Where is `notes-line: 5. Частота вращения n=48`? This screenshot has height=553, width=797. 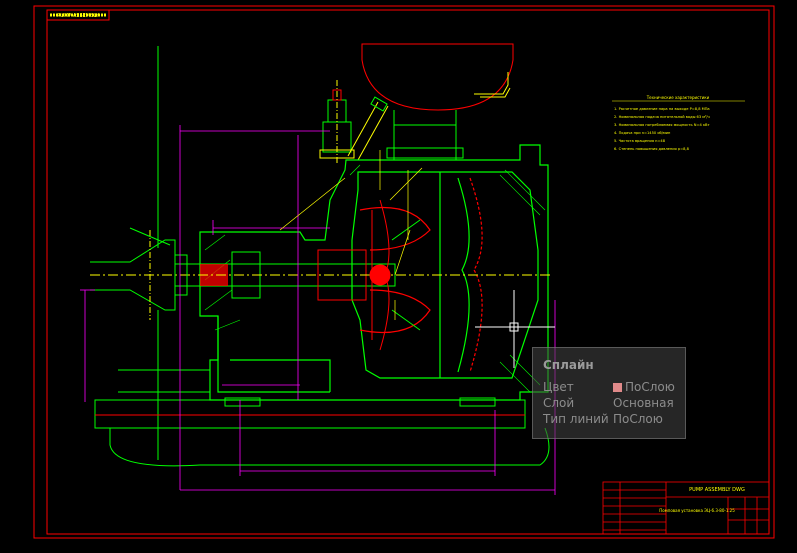 notes-line: 5. Частота вращения n=48 is located at coordinates (640, 141).